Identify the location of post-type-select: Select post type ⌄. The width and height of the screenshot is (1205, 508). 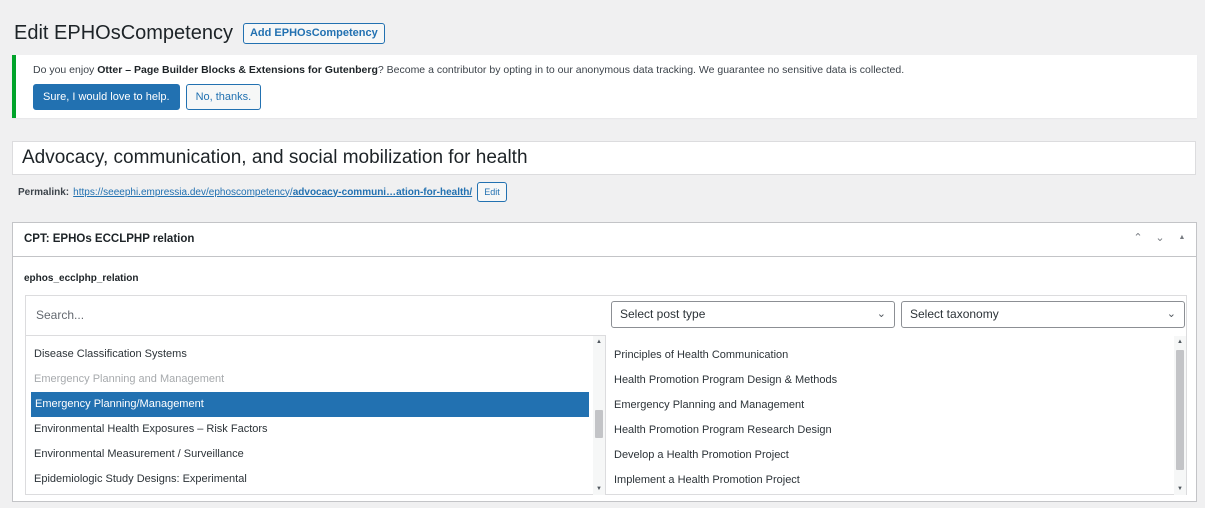
(753, 314).